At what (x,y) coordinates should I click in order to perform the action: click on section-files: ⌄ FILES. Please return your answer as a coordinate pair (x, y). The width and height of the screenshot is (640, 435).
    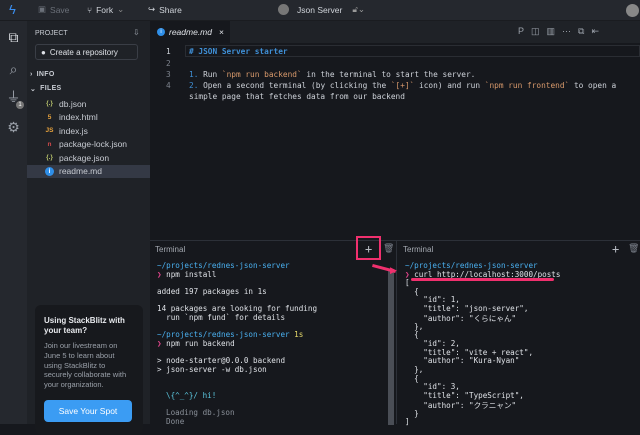
    Looking at the image, I should click on (46, 89).